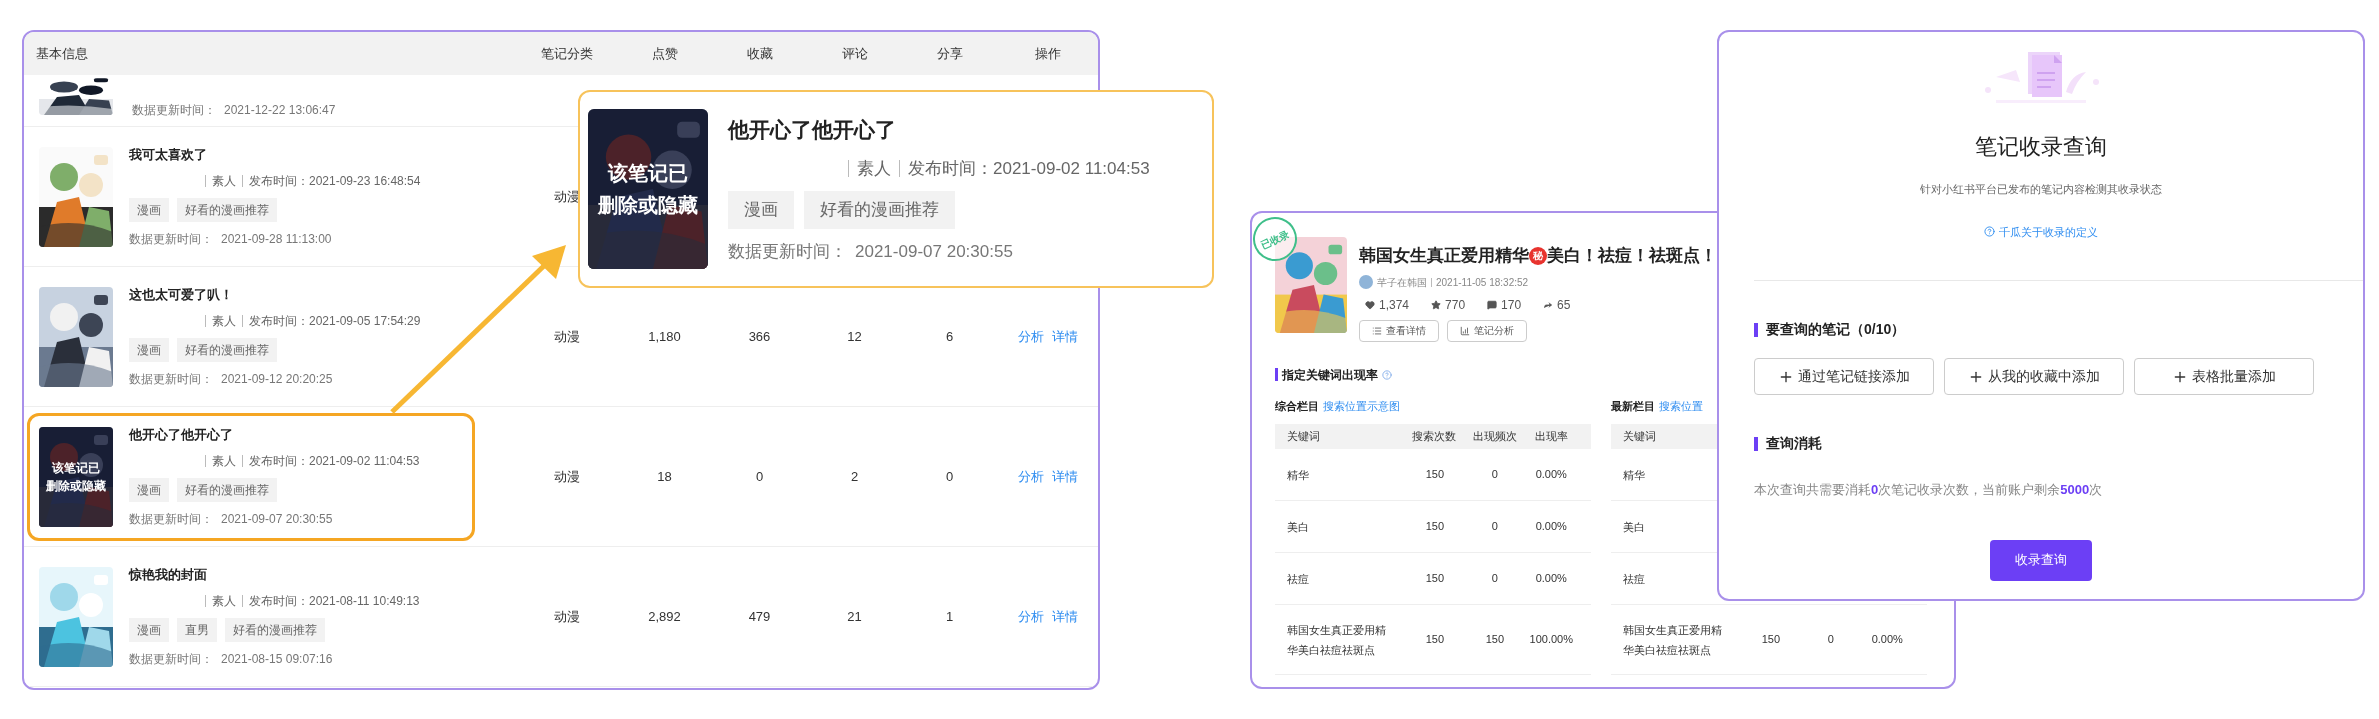 This screenshot has height=719, width=2379. I want to click on column-header: 出现频次, so click(1494, 437).